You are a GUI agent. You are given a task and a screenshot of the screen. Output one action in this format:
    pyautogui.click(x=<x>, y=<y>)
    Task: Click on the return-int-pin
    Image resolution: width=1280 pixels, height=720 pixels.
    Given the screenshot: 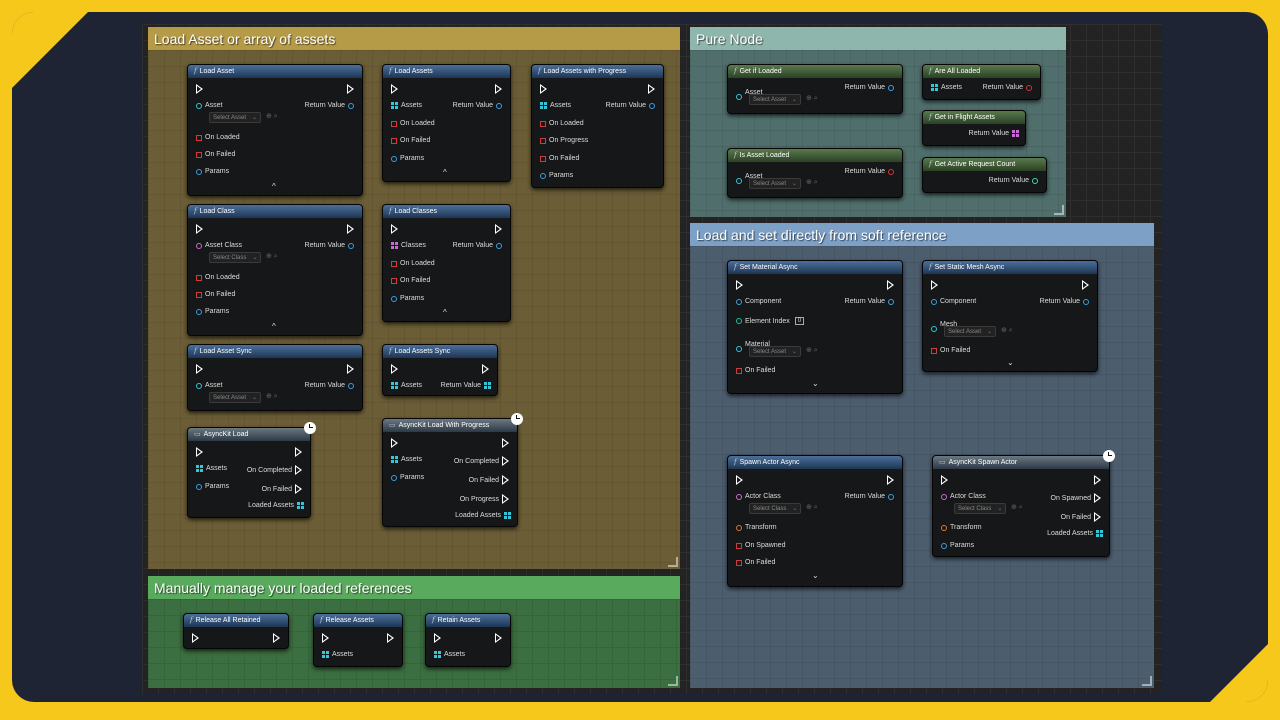 What is the action you would take?
    pyautogui.click(x=1035, y=180)
    